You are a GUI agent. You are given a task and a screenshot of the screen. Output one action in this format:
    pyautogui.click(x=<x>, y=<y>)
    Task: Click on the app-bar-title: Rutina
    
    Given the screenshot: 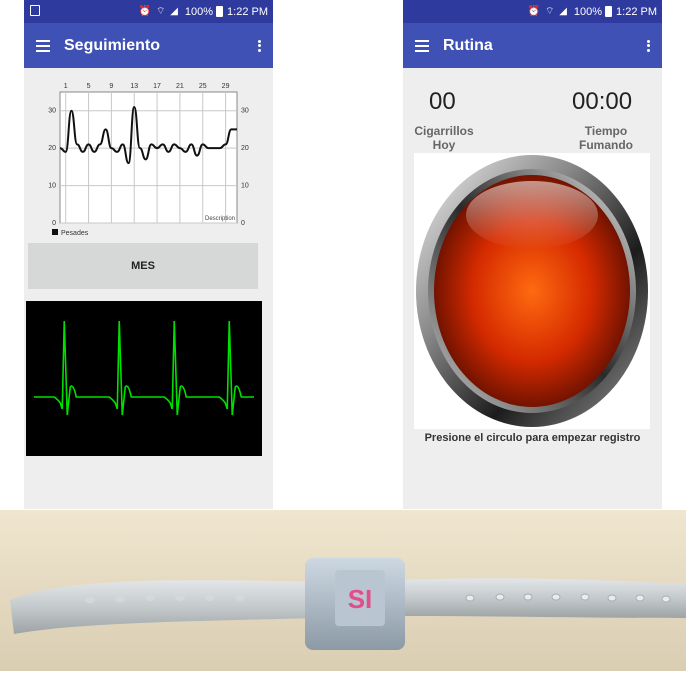 What is the action you would take?
    pyautogui.click(x=468, y=45)
    